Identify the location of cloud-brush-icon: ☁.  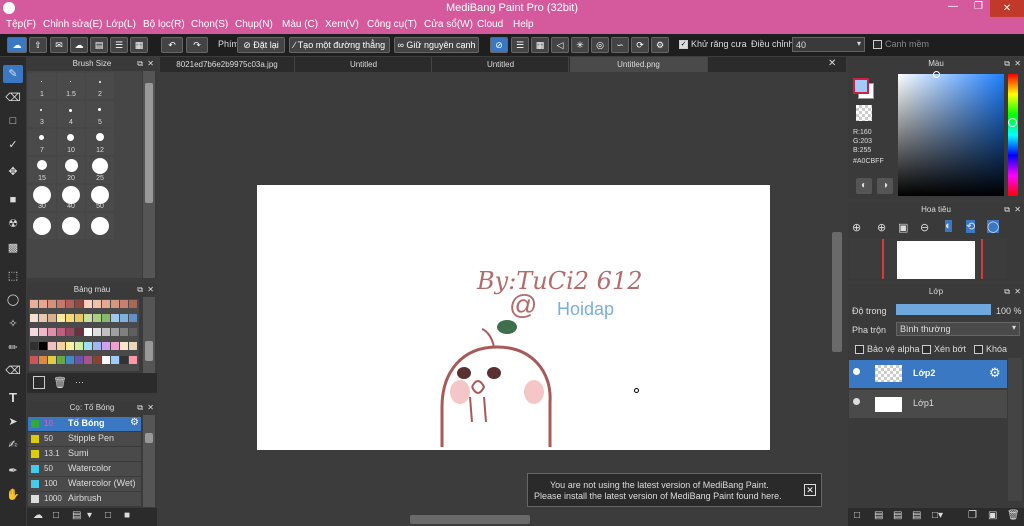
(38, 515).